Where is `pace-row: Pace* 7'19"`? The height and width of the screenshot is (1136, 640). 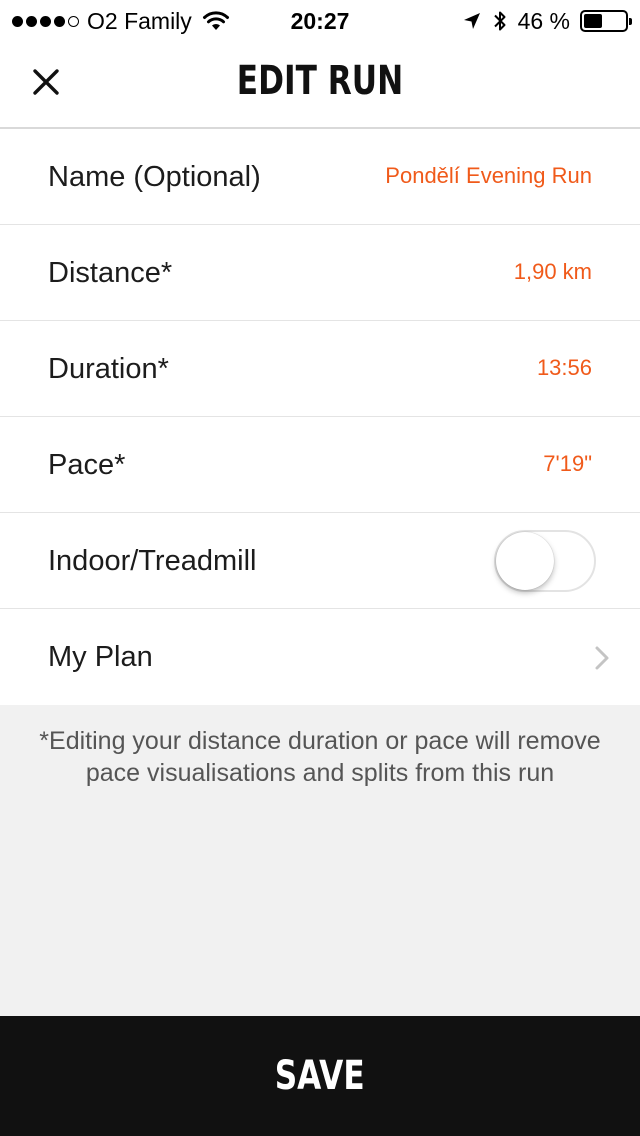
pace-row: Pace* 7'19" is located at coordinates (320, 465).